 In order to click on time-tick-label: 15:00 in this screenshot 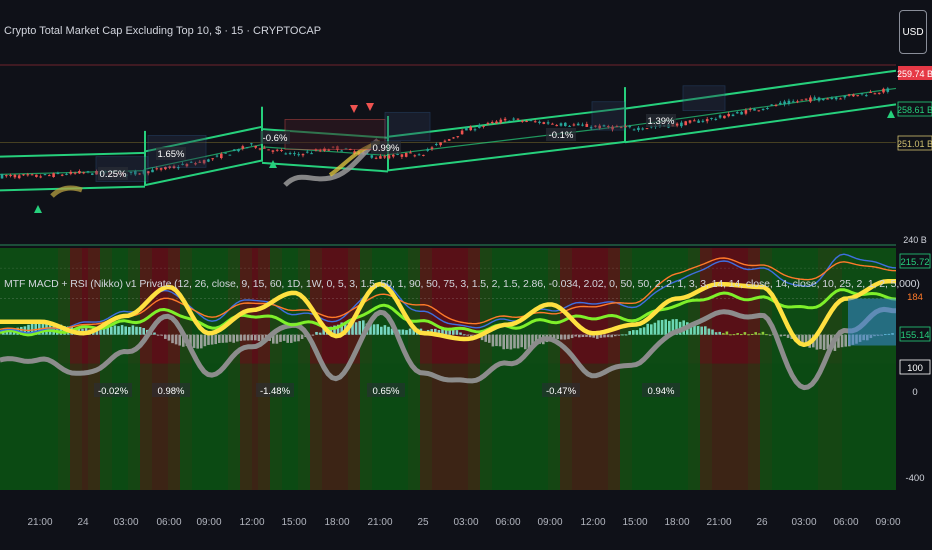, I will do `click(634, 522)`.